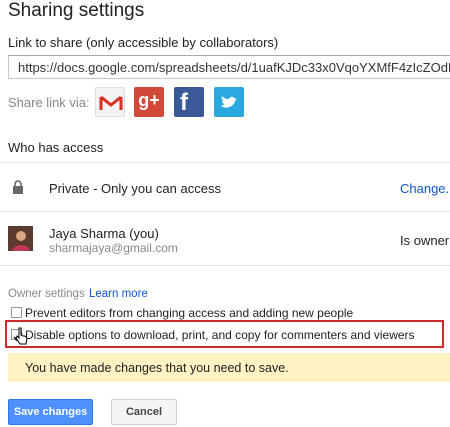  I want to click on twitter-icon, so click(229, 102).